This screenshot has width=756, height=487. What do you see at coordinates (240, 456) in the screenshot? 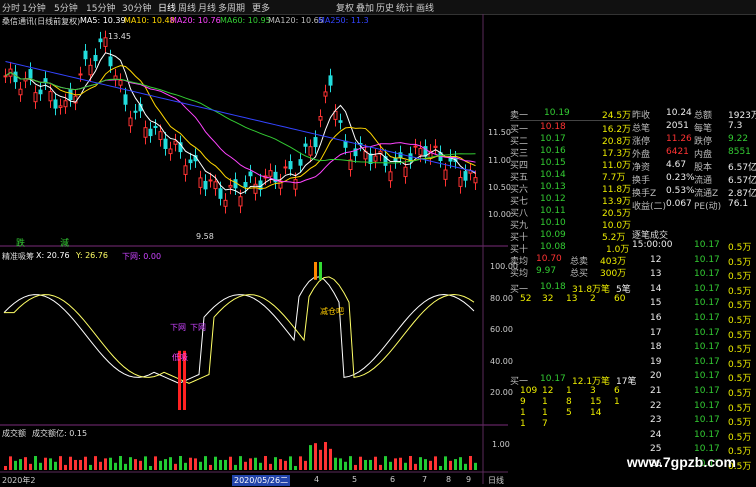
I see `volume-bars-group` at bounding box center [240, 456].